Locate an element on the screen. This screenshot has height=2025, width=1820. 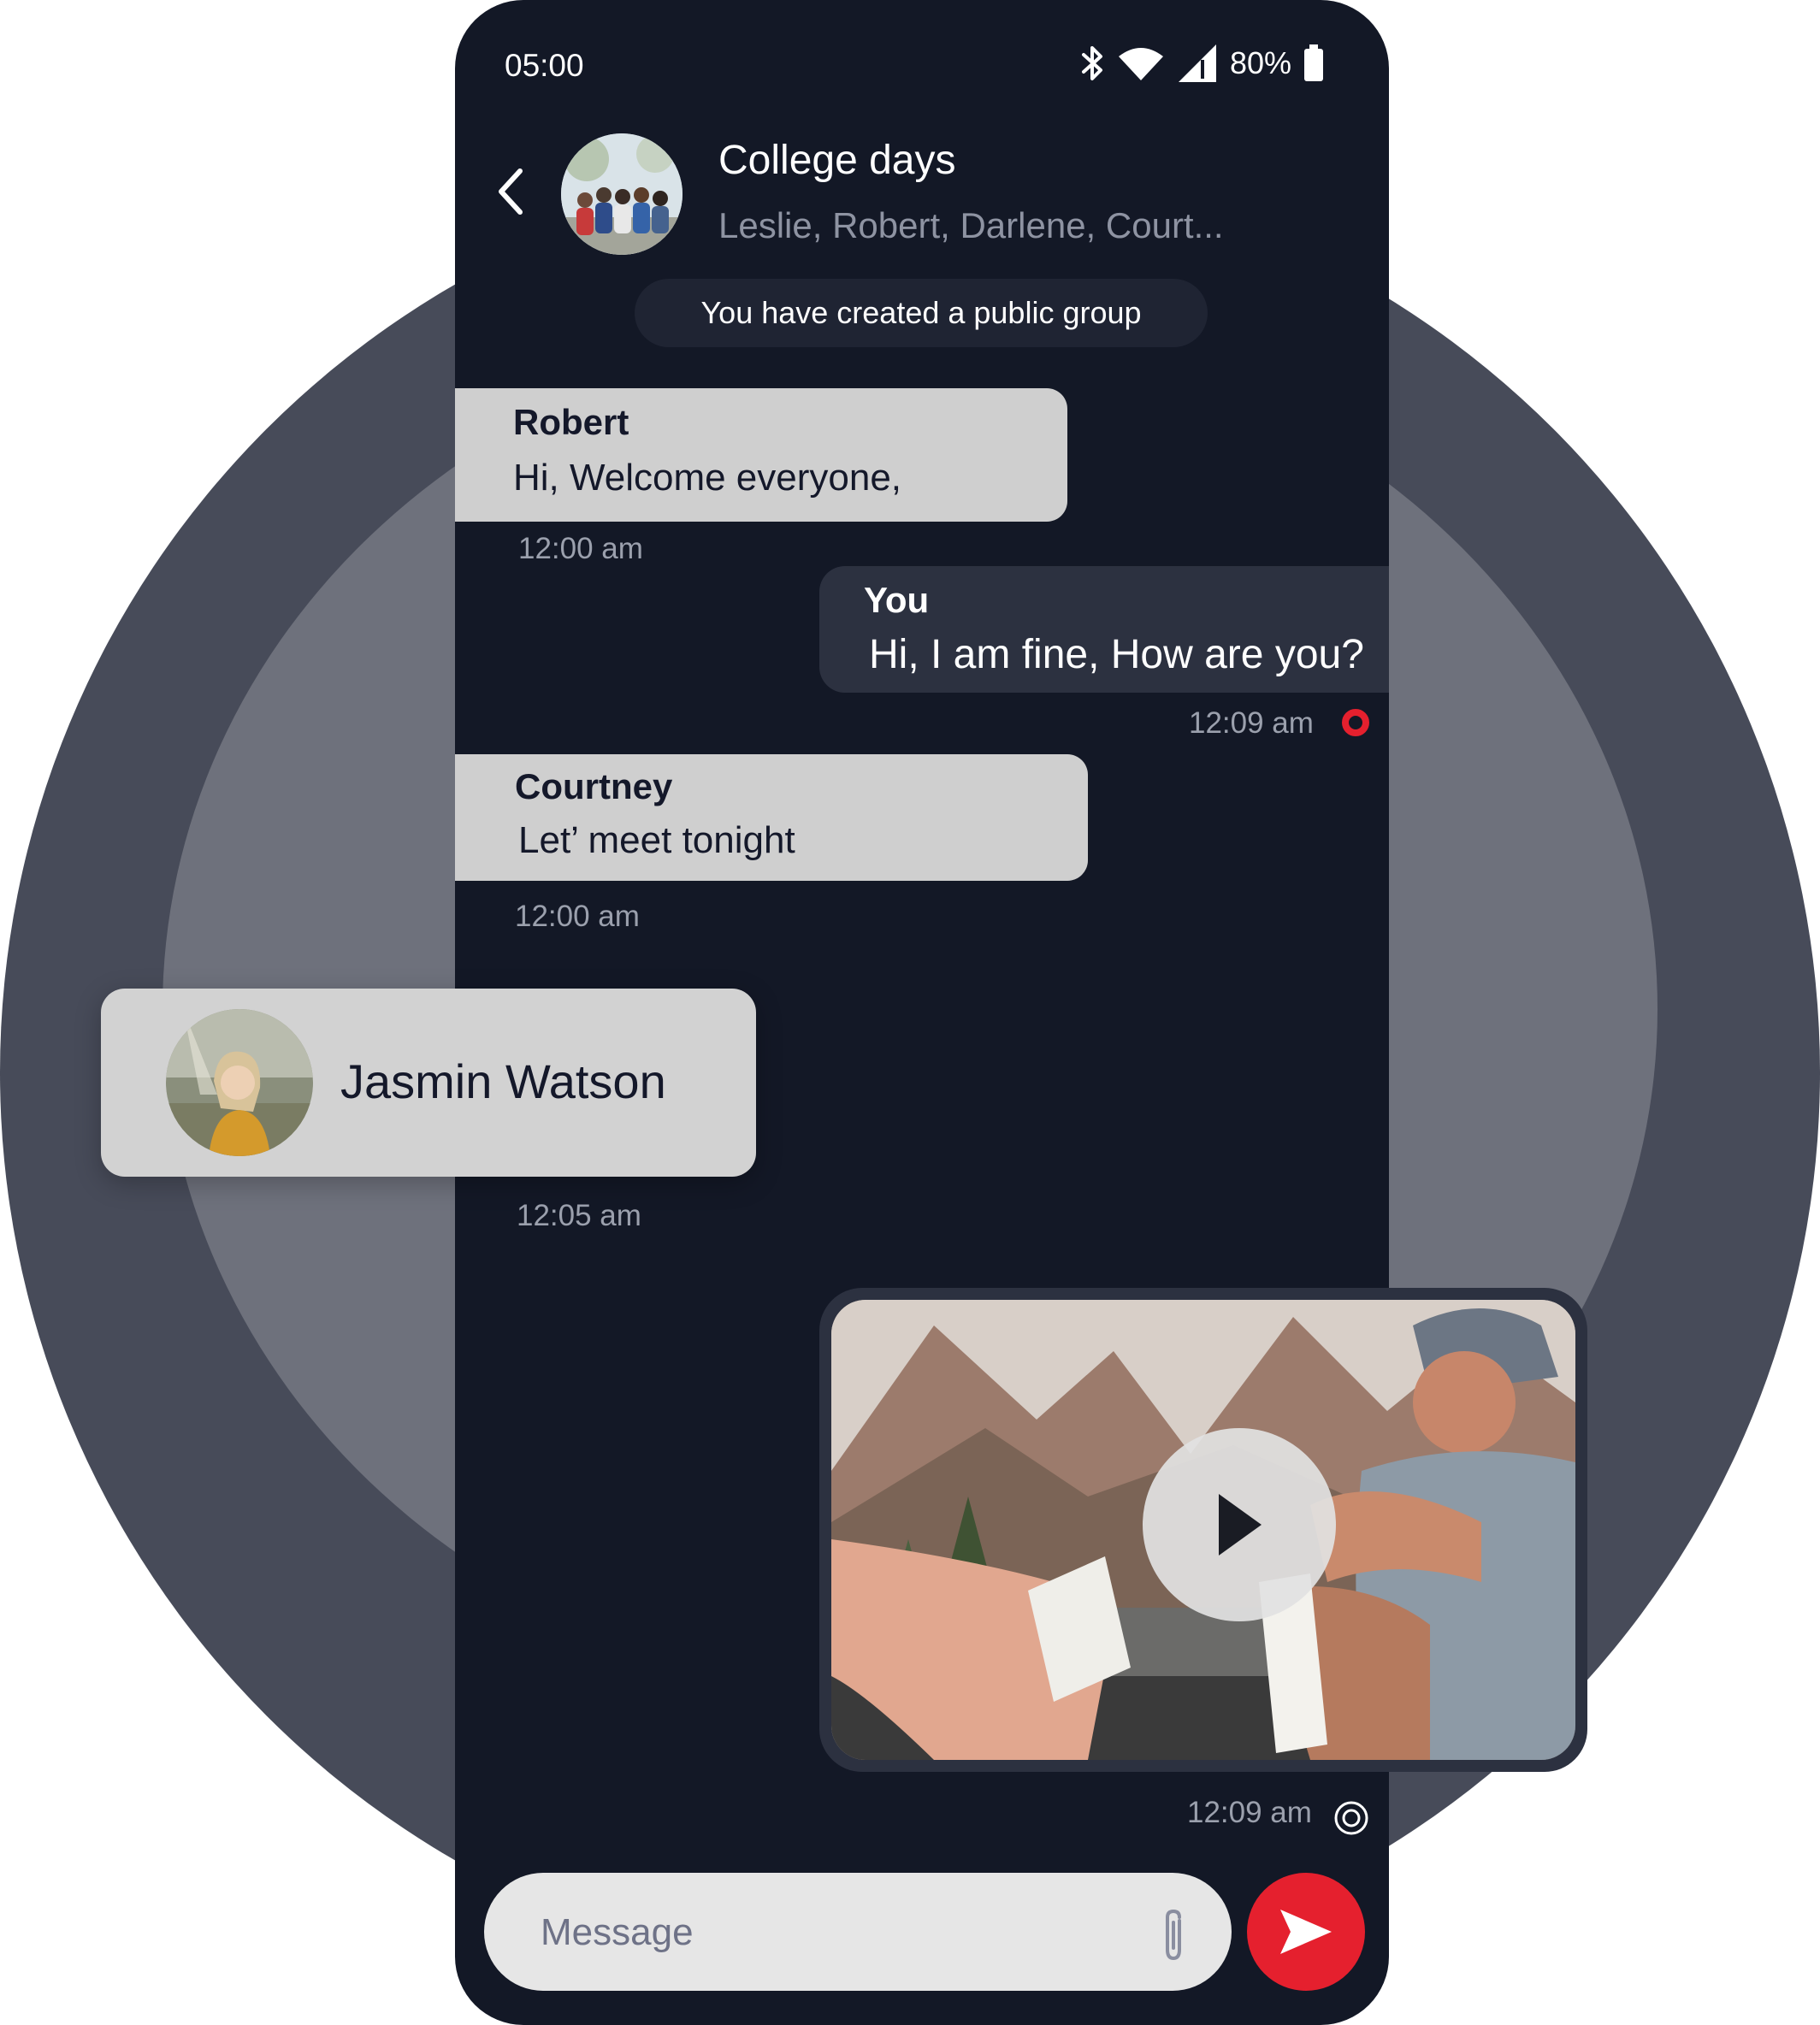
system-message: You have created a public group is located at coordinates (922, 313).